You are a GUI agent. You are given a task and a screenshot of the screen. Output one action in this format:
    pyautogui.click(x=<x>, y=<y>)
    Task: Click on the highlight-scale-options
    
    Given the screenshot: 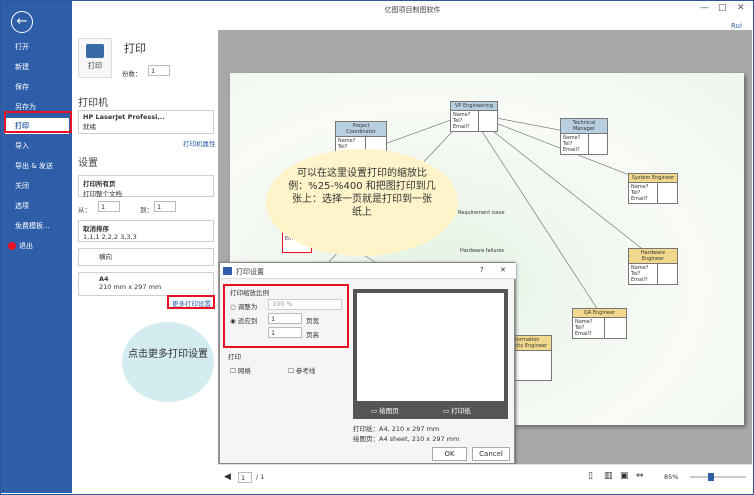 What is the action you would take?
    pyautogui.click(x=286, y=316)
    